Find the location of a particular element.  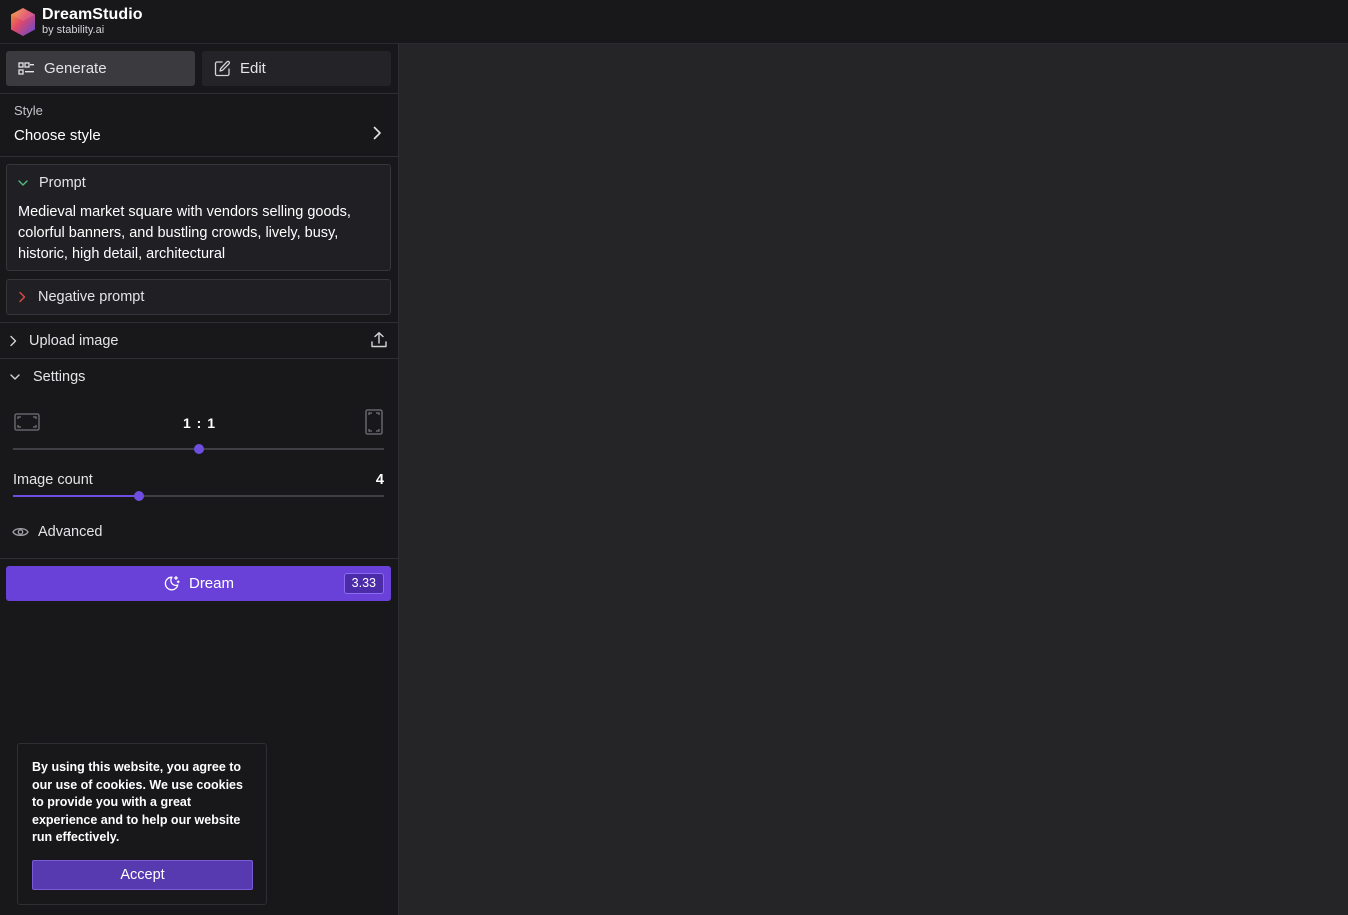

upload-icon is located at coordinates (379, 340).